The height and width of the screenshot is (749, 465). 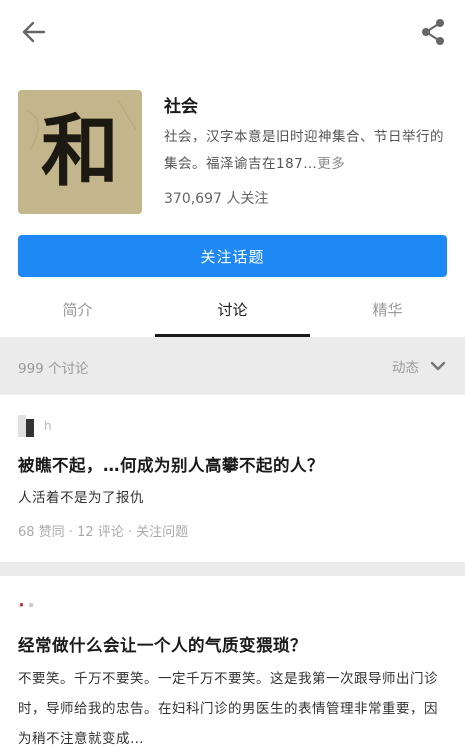 What do you see at coordinates (438, 366) in the screenshot?
I see `chevron-down-icon` at bounding box center [438, 366].